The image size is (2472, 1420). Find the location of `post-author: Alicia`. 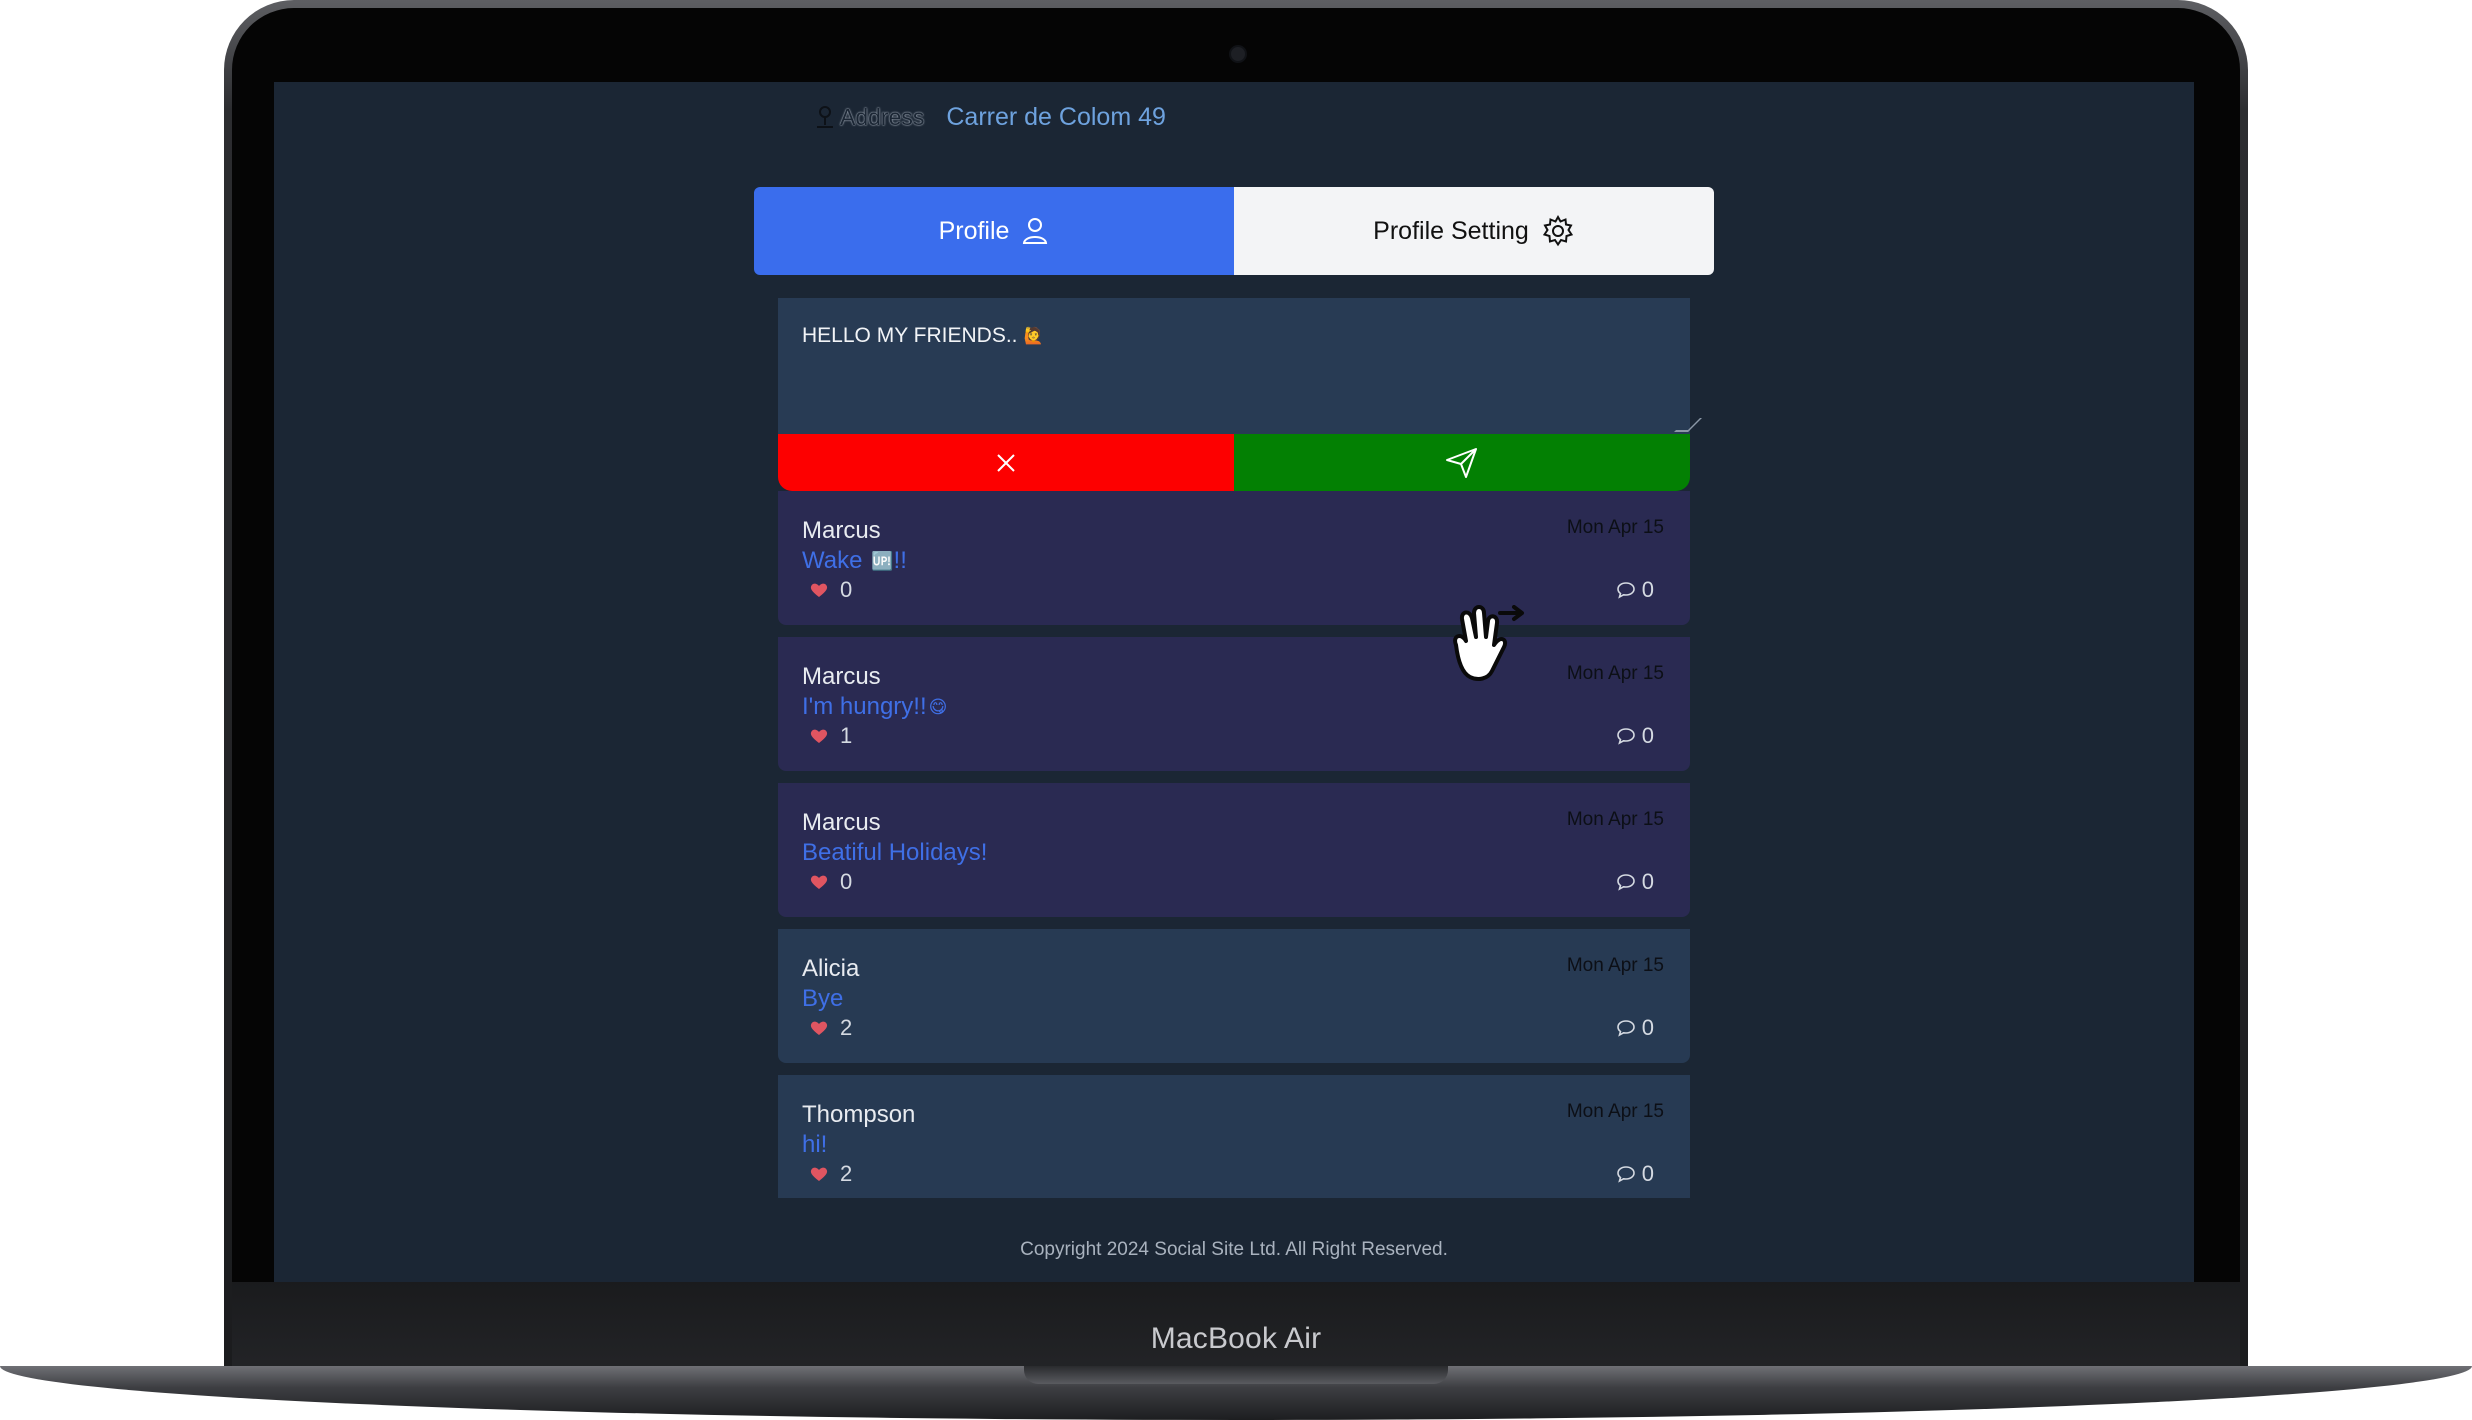

post-author: Alicia is located at coordinates (830, 969).